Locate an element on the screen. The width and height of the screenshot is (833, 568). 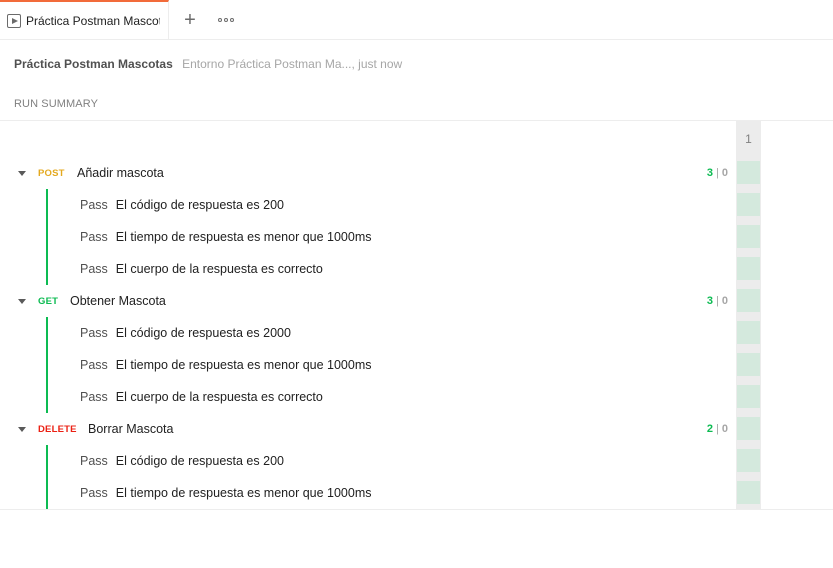
run-meta: Entorno Práctica Postman Ma..., just now is located at coordinates (292, 64).